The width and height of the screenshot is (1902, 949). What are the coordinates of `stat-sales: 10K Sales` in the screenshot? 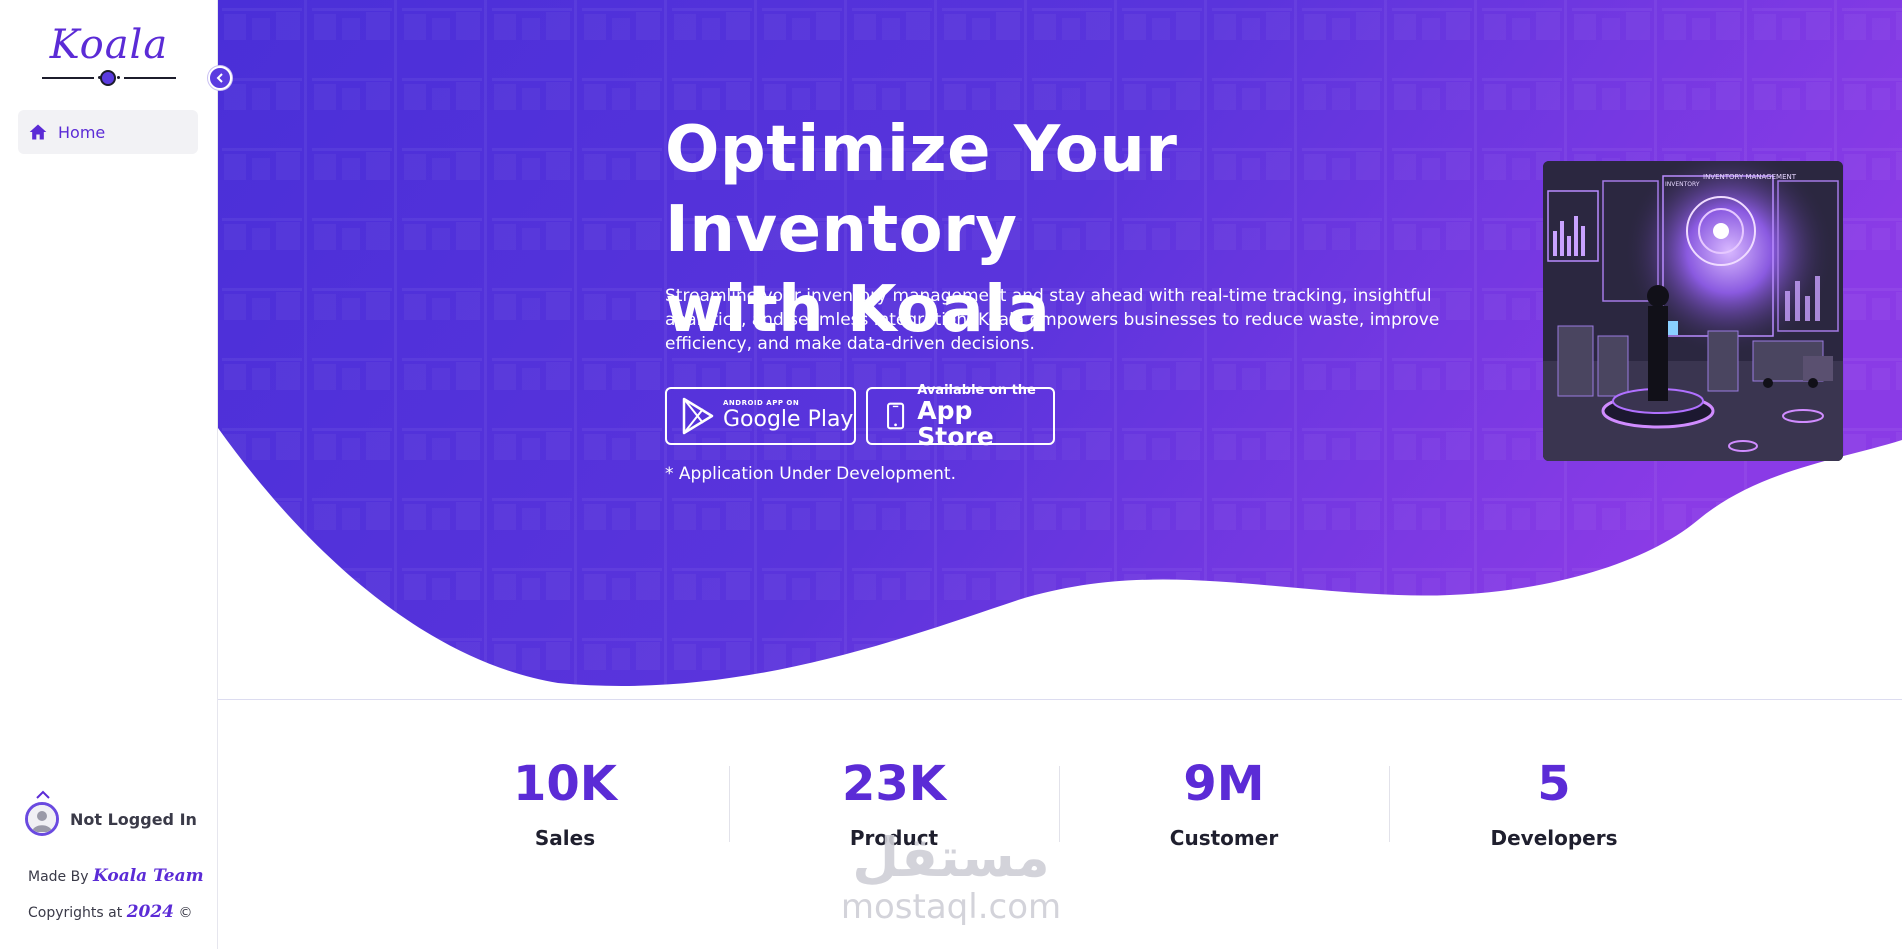 It's located at (565, 801).